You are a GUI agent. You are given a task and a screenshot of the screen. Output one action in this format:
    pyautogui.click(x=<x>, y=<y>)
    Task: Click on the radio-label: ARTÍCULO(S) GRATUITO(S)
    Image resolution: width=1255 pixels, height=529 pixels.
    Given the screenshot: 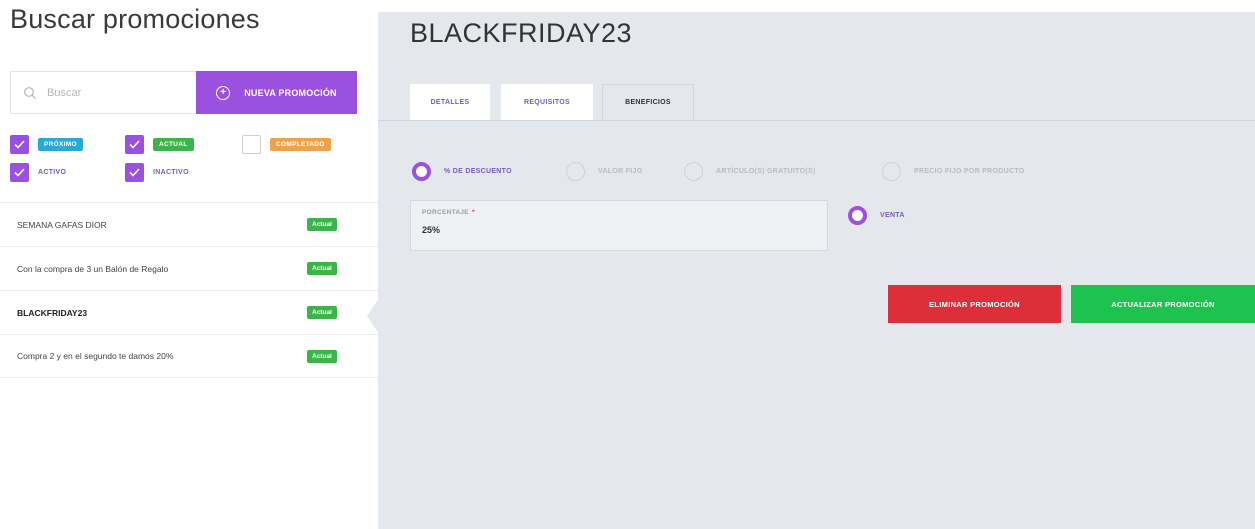 What is the action you would take?
    pyautogui.click(x=766, y=171)
    